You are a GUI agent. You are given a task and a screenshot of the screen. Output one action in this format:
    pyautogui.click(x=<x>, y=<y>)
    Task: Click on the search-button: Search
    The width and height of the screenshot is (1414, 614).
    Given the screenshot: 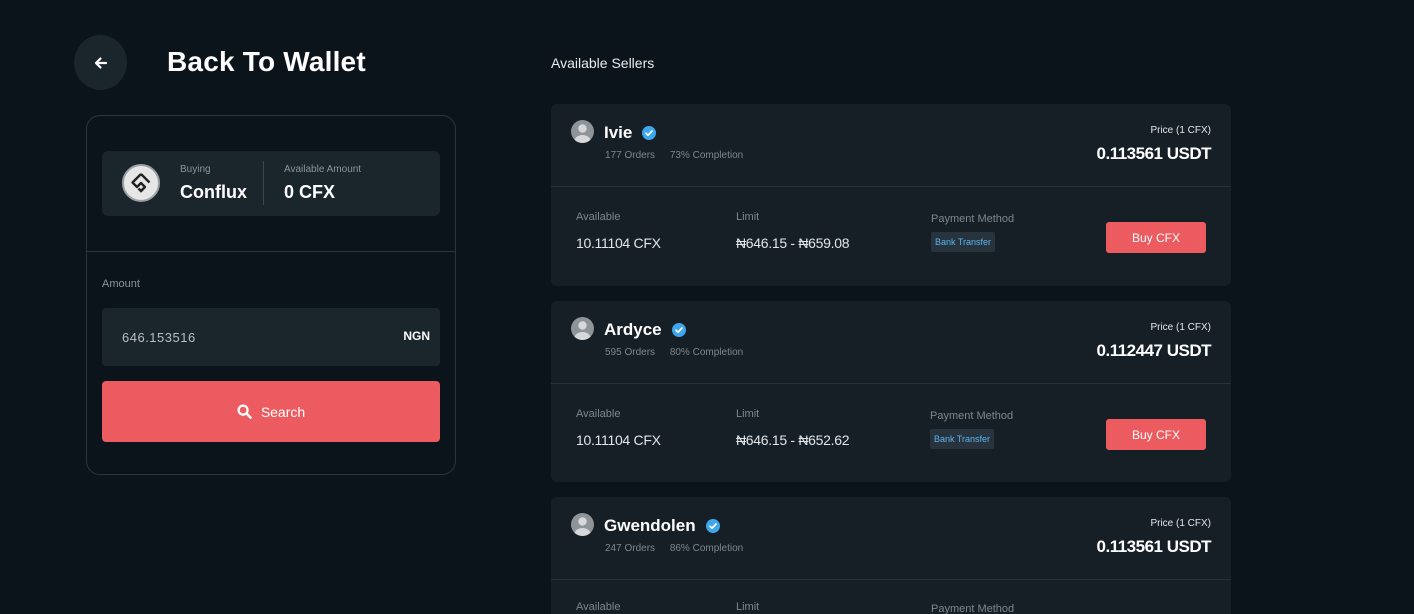 What is the action you would take?
    pyautogui.click(x=271, y=411)
    